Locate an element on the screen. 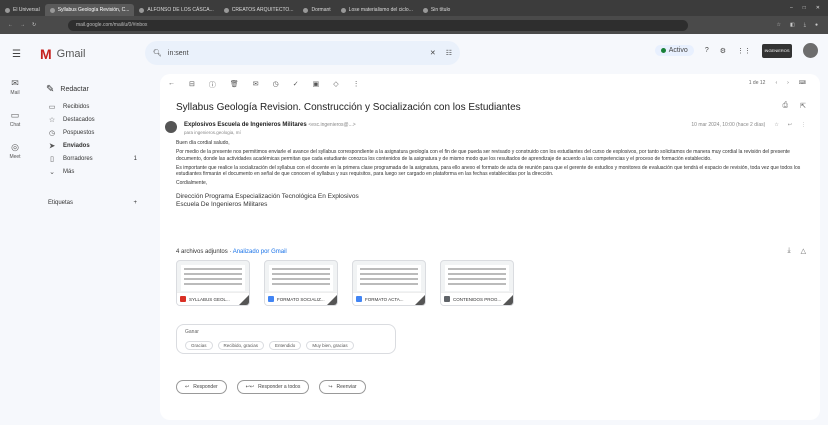  recipients: para ingenieros.geologia, mí is located at coordinates (212, 132).